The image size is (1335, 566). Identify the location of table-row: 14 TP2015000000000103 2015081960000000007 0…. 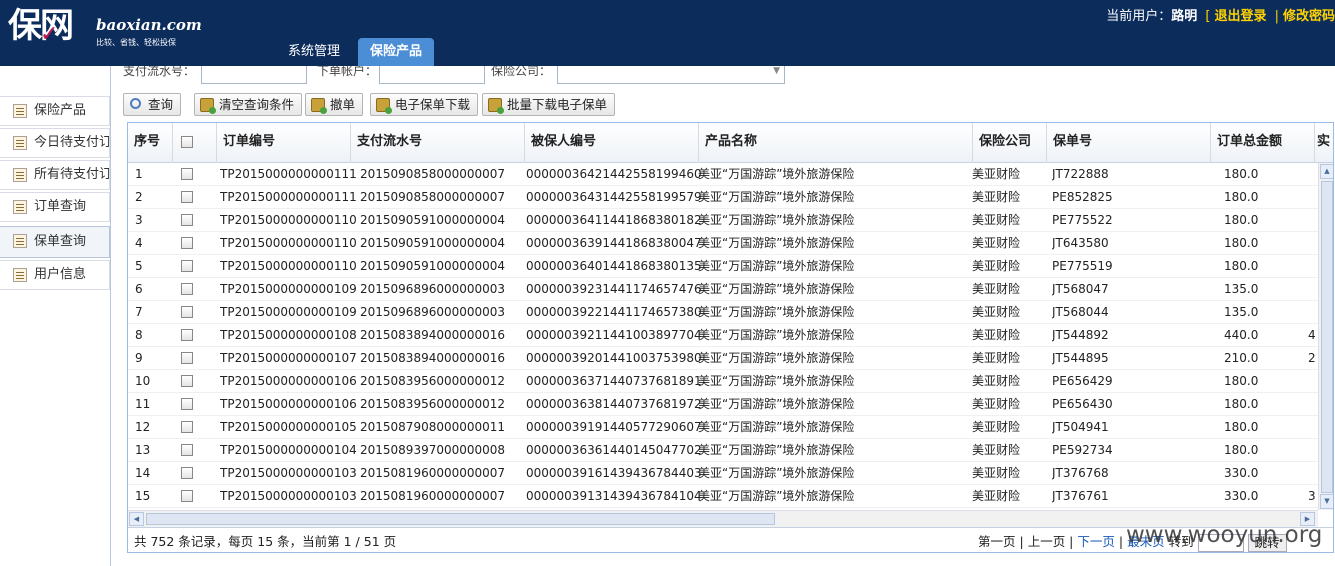
(723, 473).